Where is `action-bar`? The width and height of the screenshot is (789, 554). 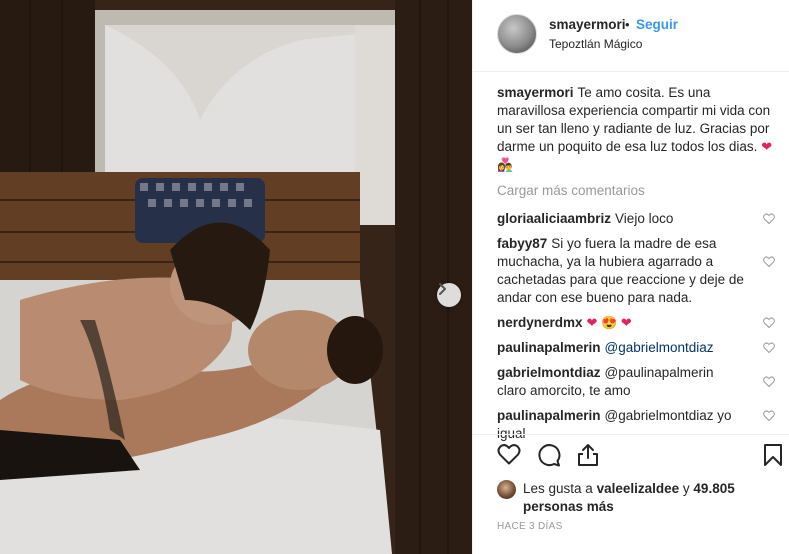
action-bar is located at coordinates (631, 455).